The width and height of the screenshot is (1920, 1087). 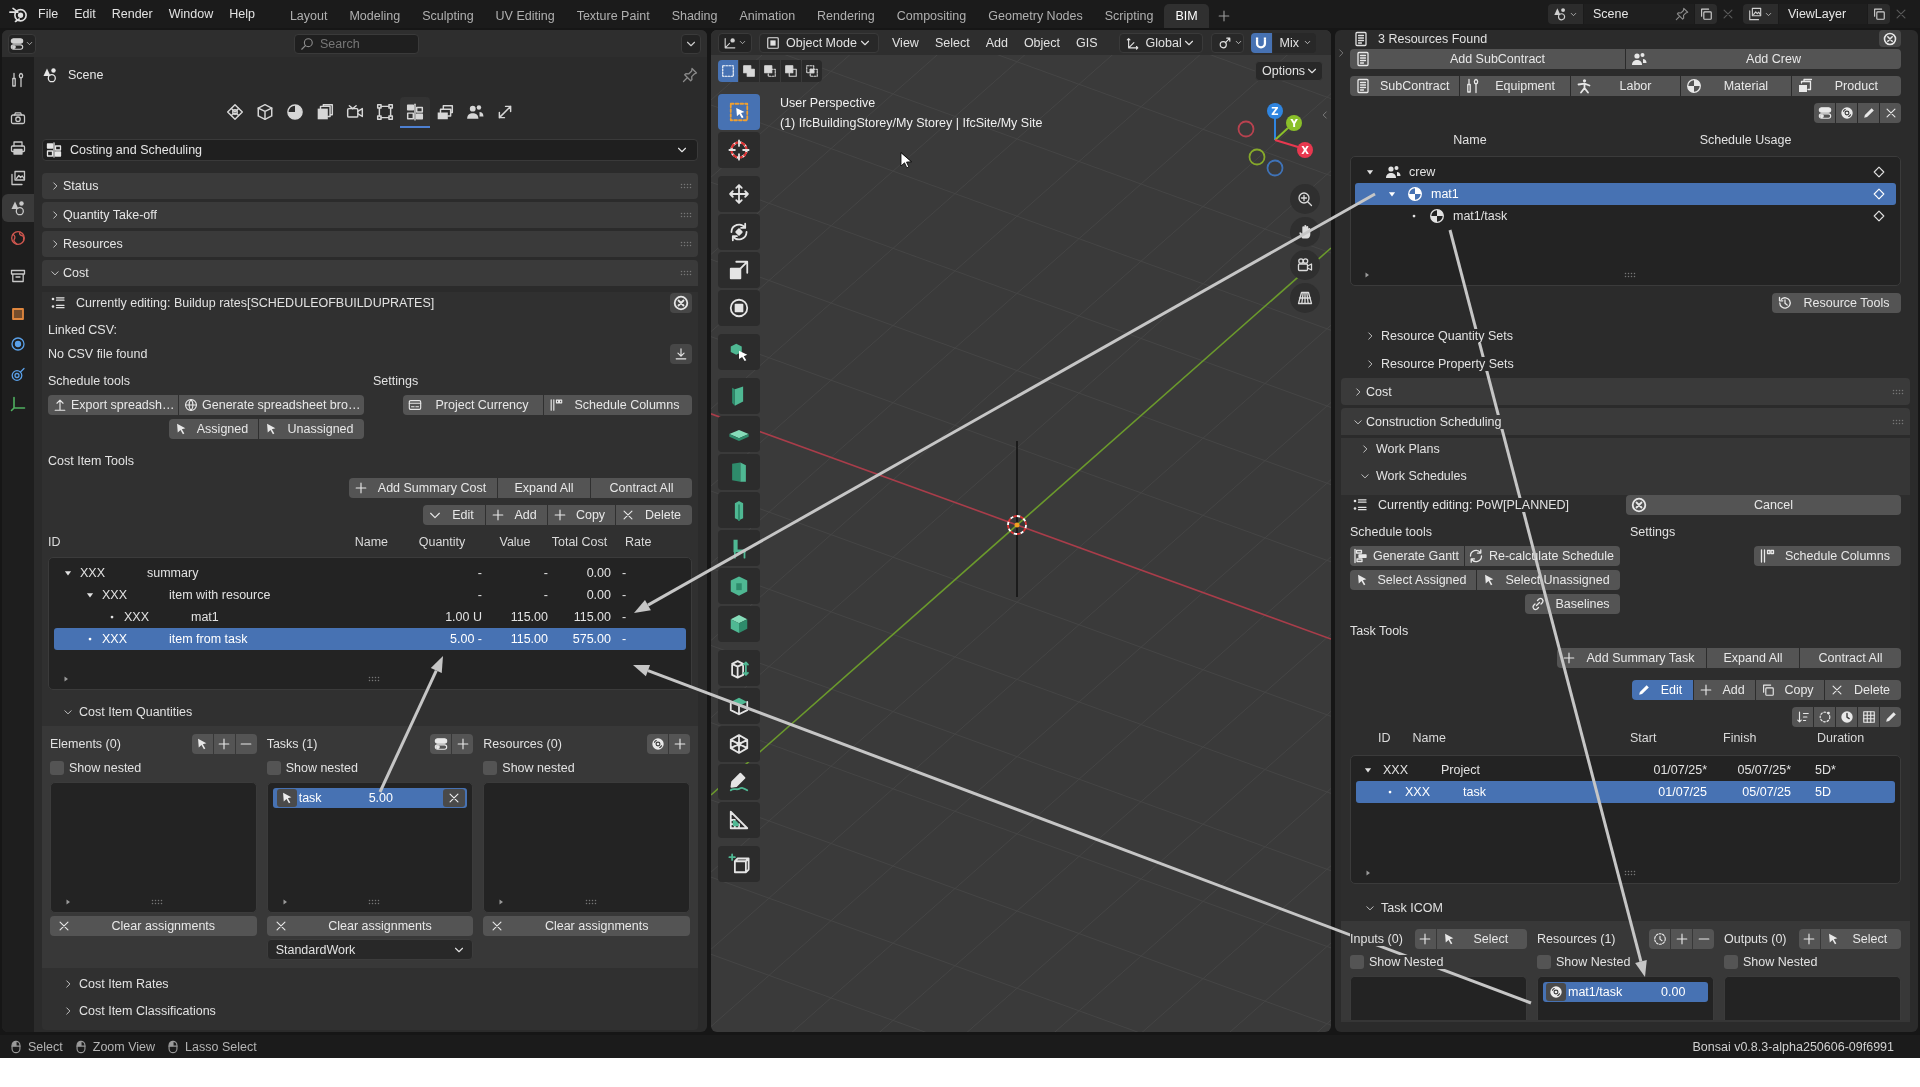 What do you see at coordinates (370, 798) in the screenshot?
I see `list-row: task 5.00` at bounding box center [370, 798].